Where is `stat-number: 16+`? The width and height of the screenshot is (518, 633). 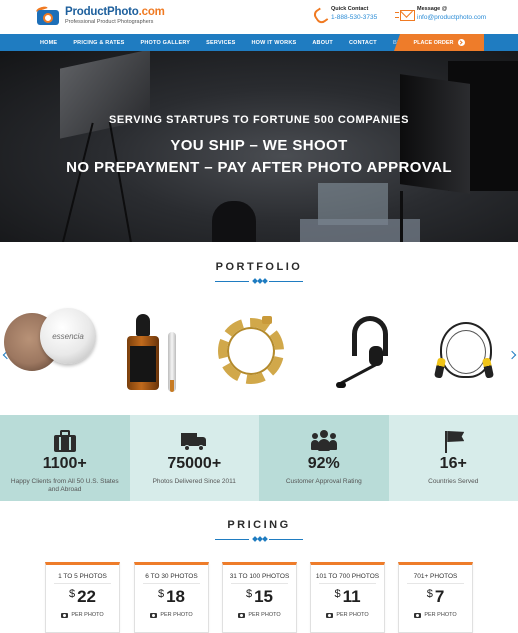 stat-number: 16+ is located at coordinates (453, 463).